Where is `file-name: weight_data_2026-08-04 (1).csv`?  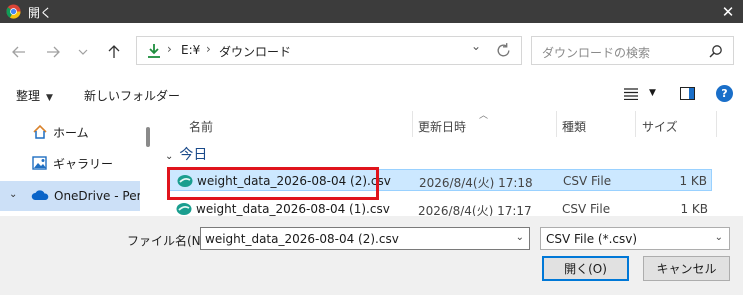 file-name: weight_data_2026-08-04 (1).csv is located at coordinates (293, 209).